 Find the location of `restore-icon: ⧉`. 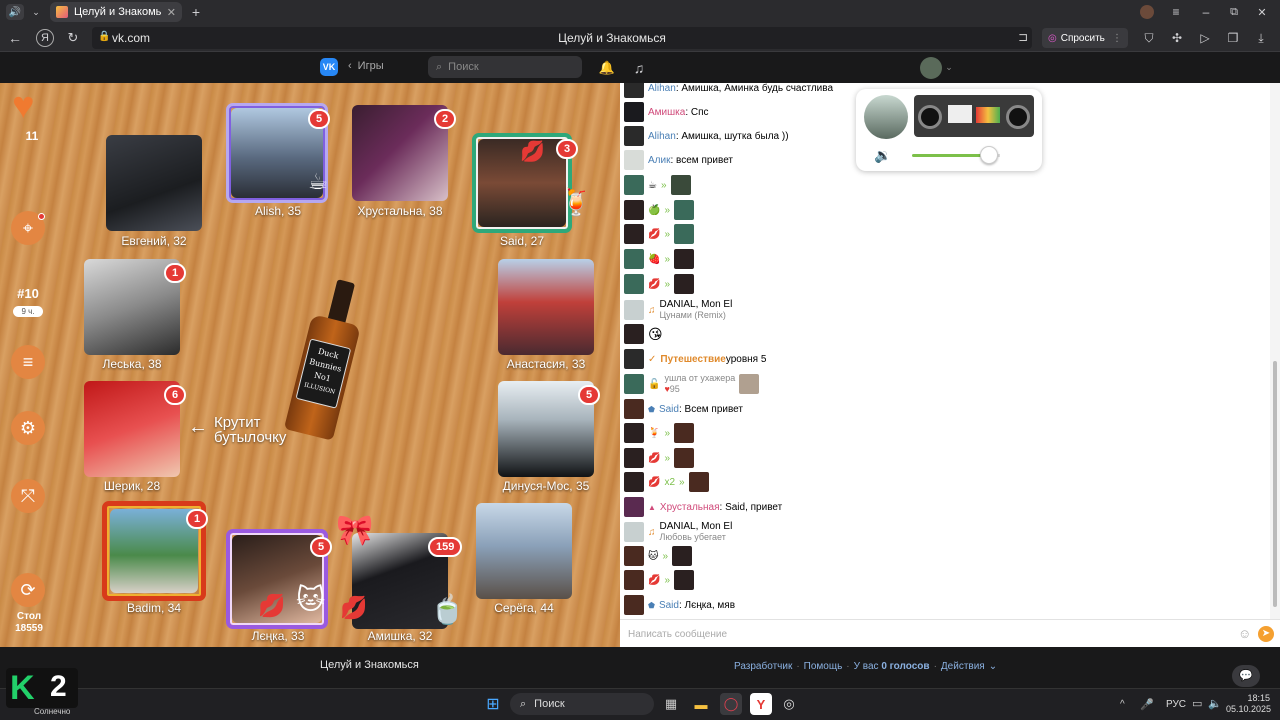

restore-icon: ⧉ is located at coordinates (1234, 12).